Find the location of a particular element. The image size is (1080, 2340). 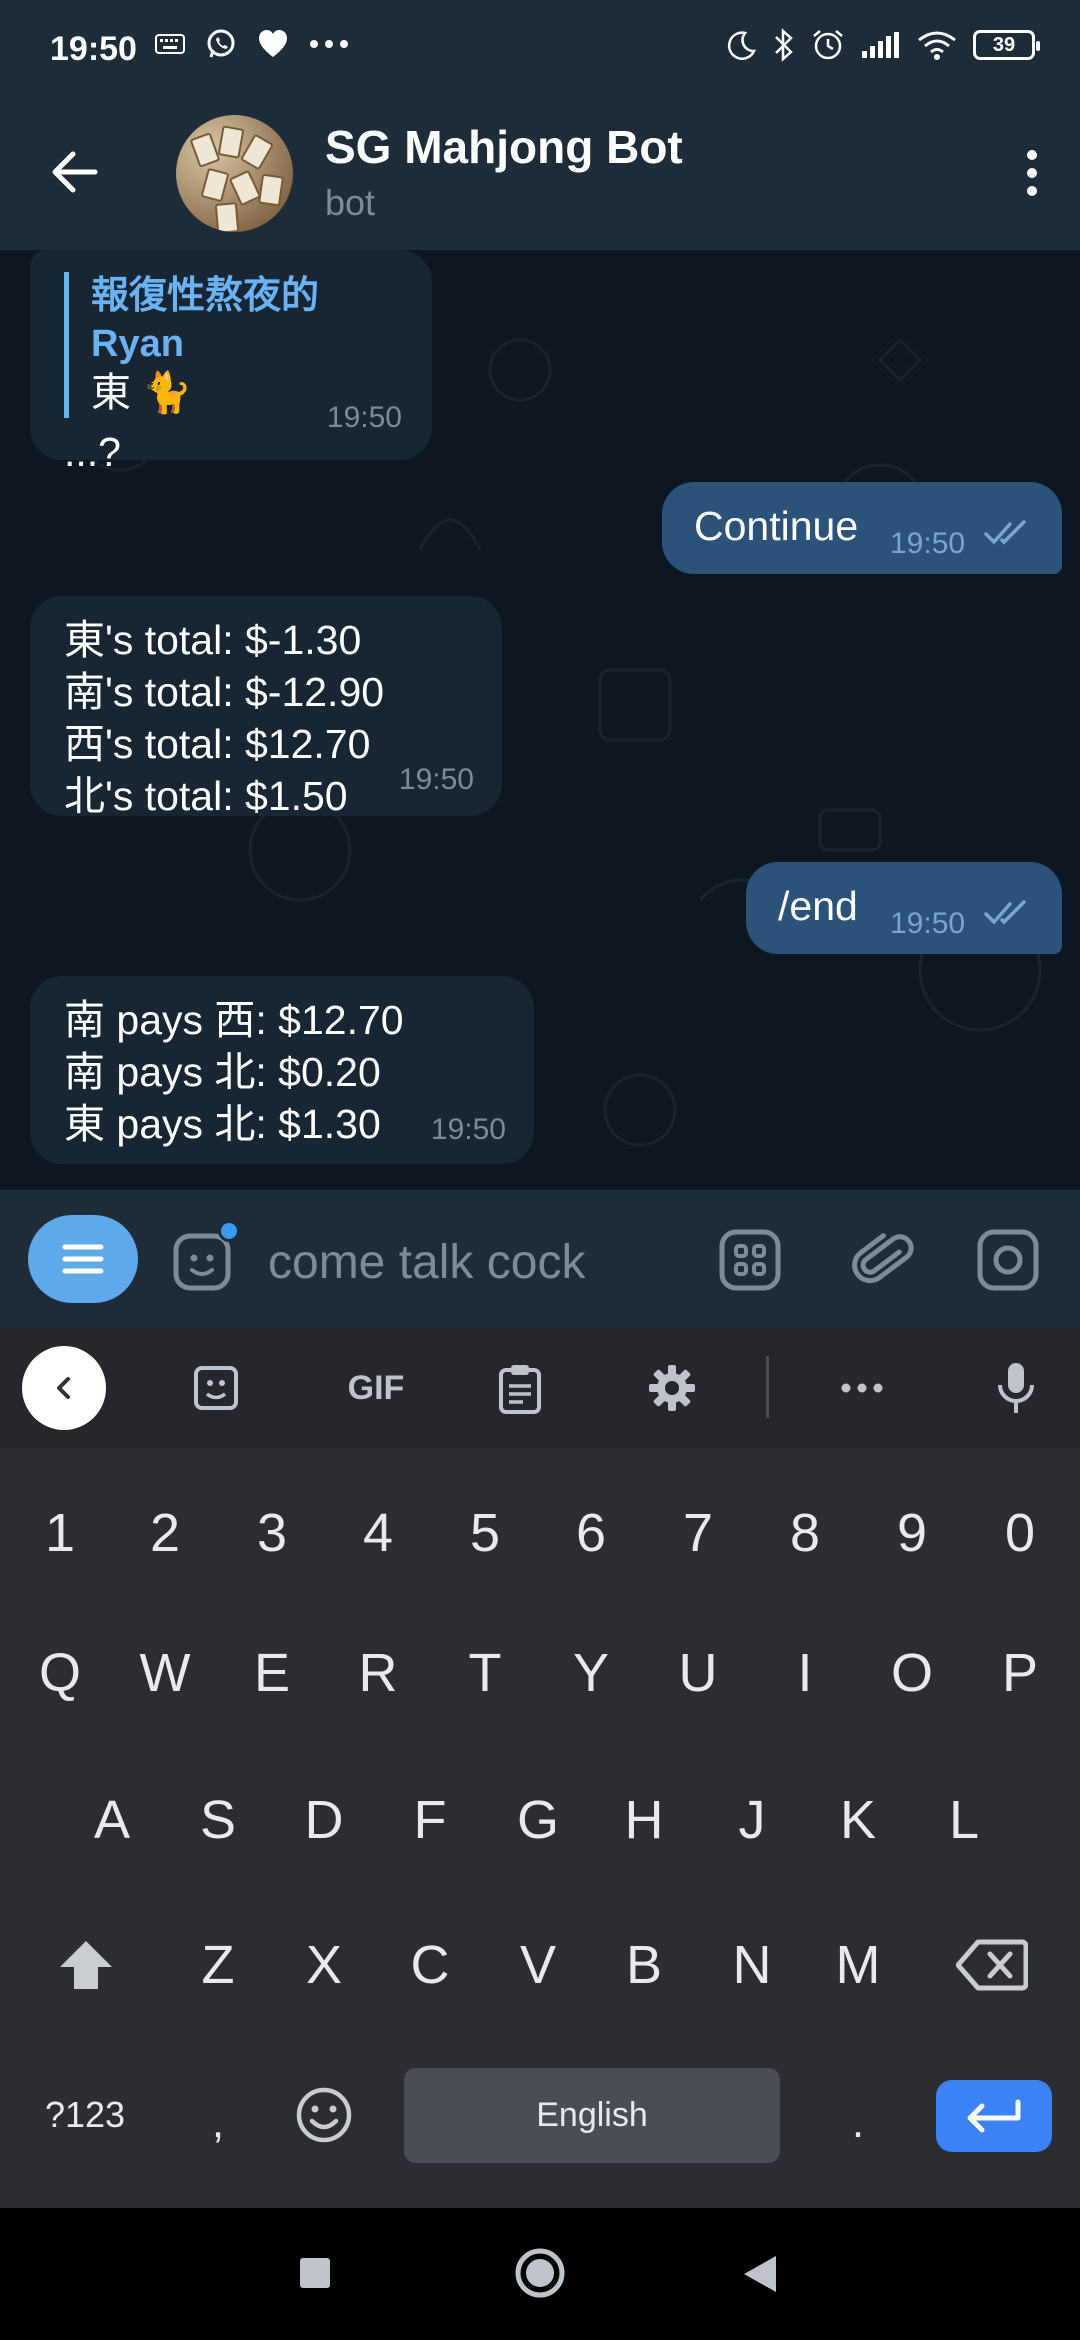

sticker-tool-icon is located at coordinates (216, 1388).